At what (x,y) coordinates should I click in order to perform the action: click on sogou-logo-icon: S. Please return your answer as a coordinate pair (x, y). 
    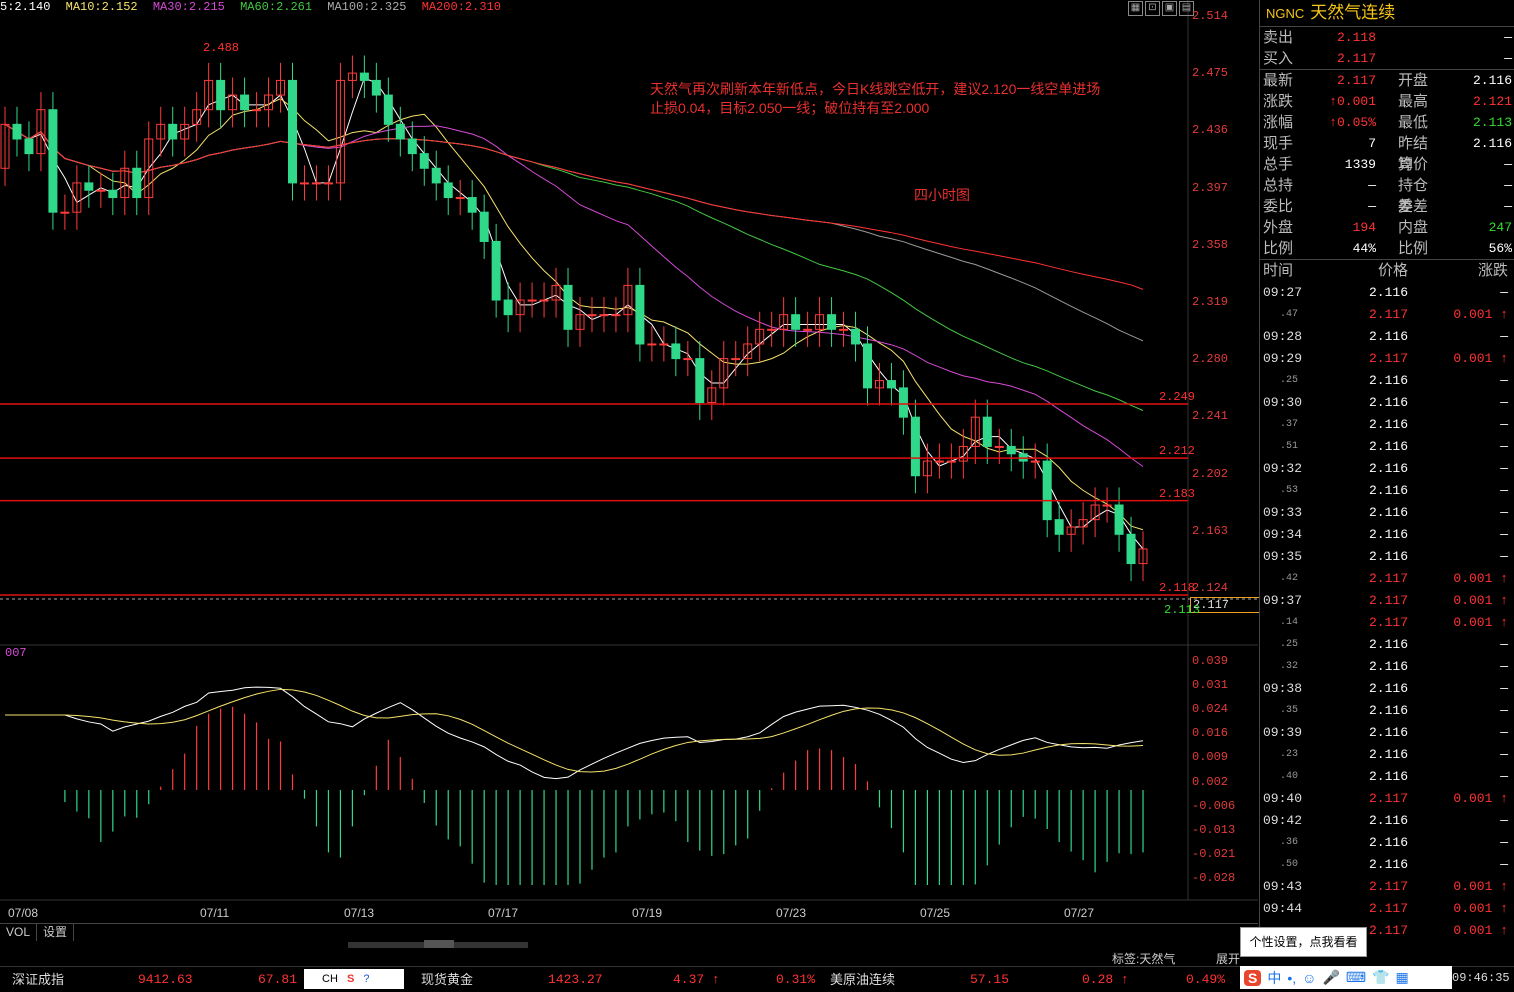
    Looking at the image, I should click on (1253, 977).